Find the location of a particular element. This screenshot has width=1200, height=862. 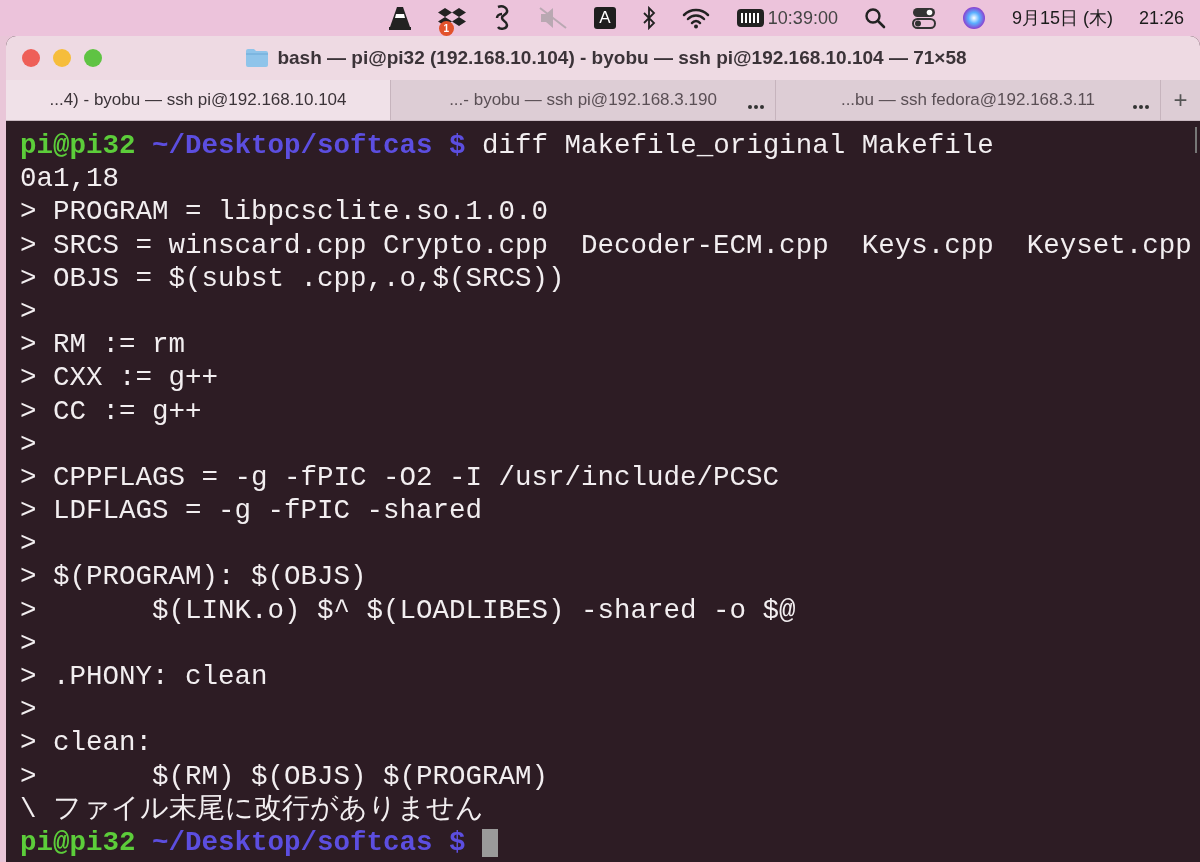

output-line: > SRCS = winscard.cpp Crypto.cpp Decoder-ECM.cpp Keys.cpp Keyset.cpp is located at coordinates (606, 245).